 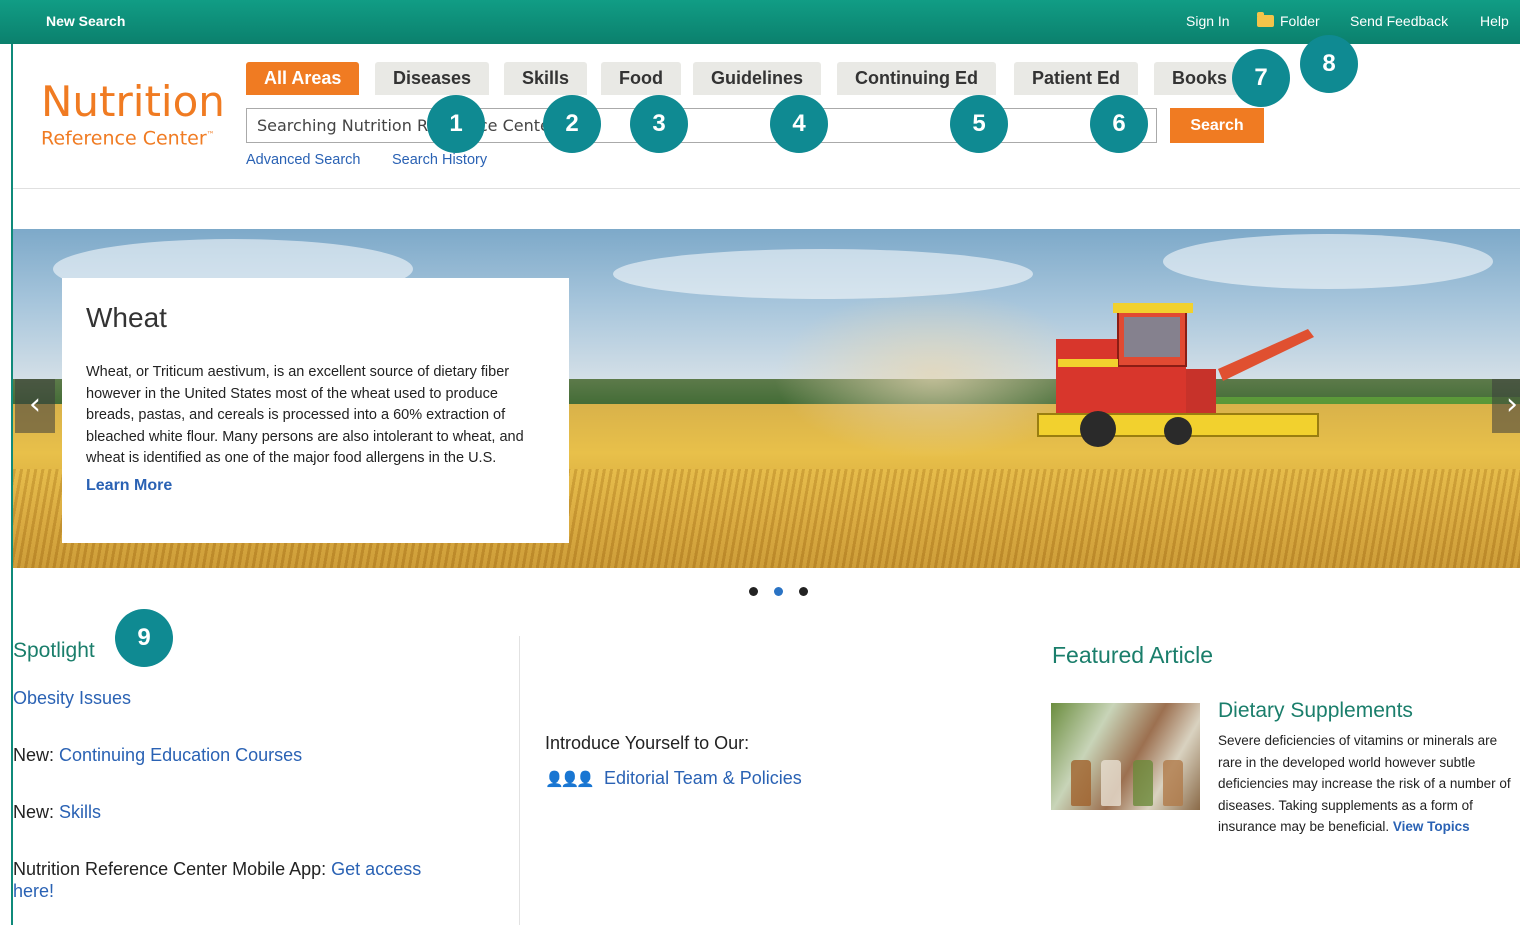 What do you see at coordinates (1178, 375) in the screenshot?
I see `combine-harvester-image` at bounding box center [1178, 375].